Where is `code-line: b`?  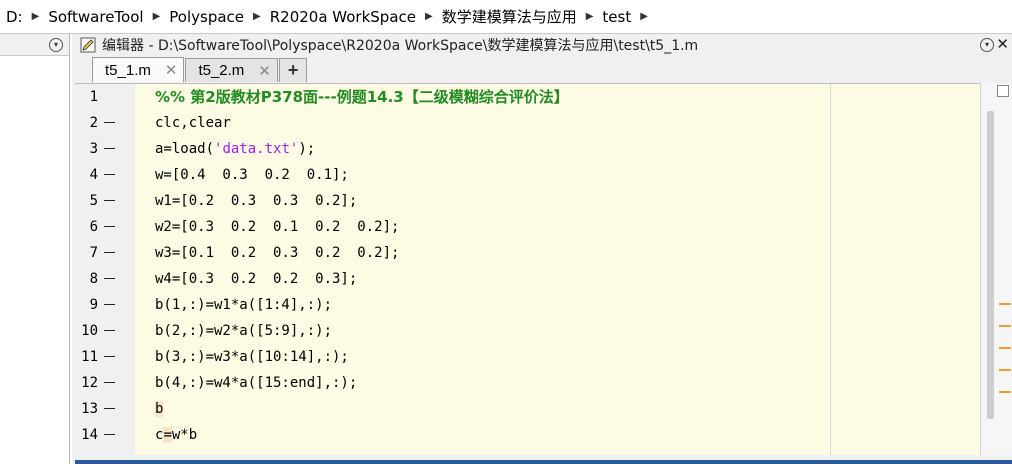 code-line: b is located at coordinates (159, 409).